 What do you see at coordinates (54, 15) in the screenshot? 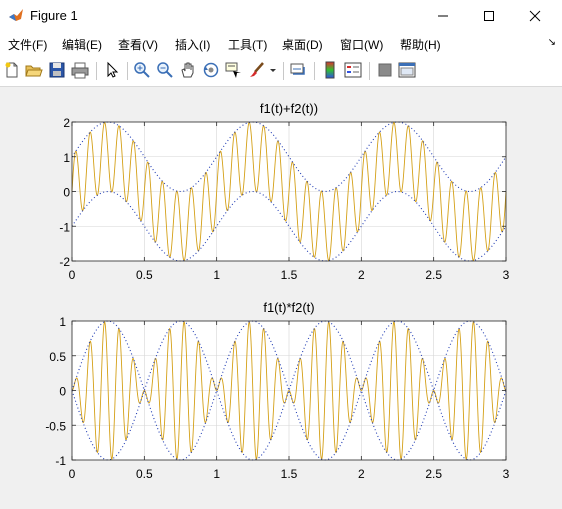
I see `window-title: Figure 1` at bounding box center [54, 15].